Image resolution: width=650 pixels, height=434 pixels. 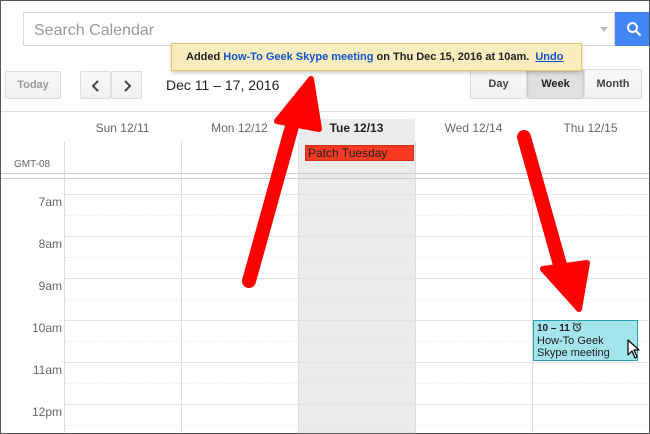 I want to click on hour-label-8am: 8am, so click(x=50, y=244).